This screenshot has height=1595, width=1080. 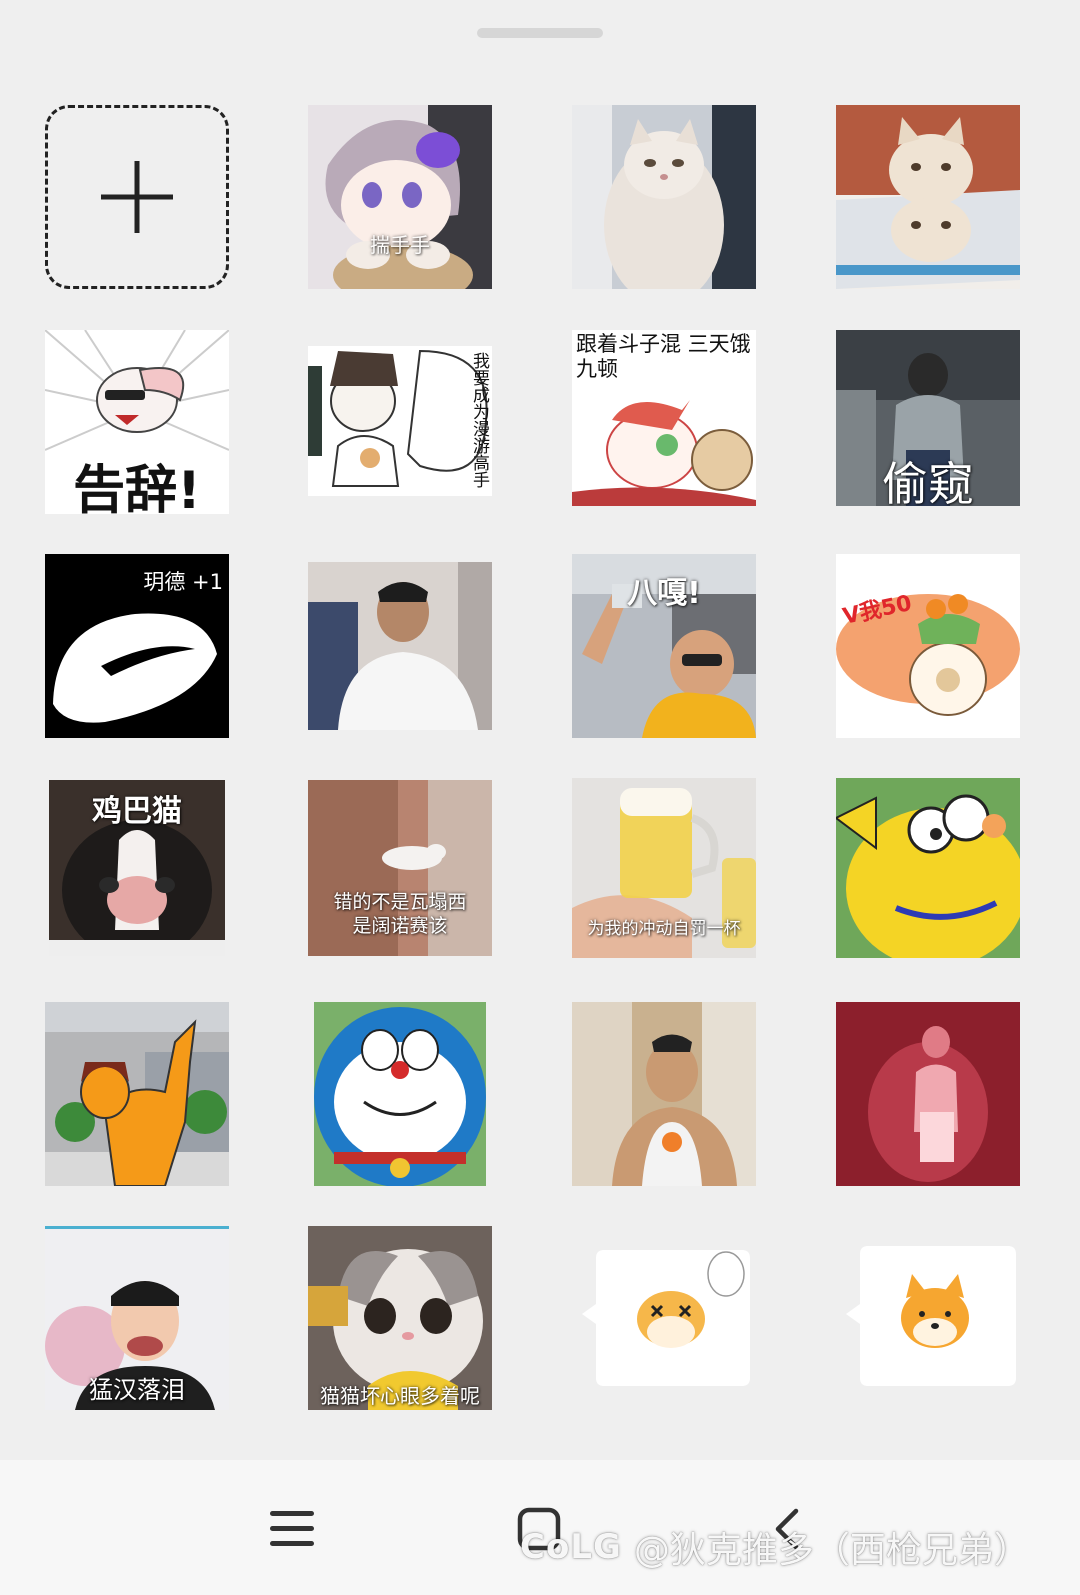 I want to click on sticker-thumbnail: 猛汉落泪, so click(x=137, y=1318).